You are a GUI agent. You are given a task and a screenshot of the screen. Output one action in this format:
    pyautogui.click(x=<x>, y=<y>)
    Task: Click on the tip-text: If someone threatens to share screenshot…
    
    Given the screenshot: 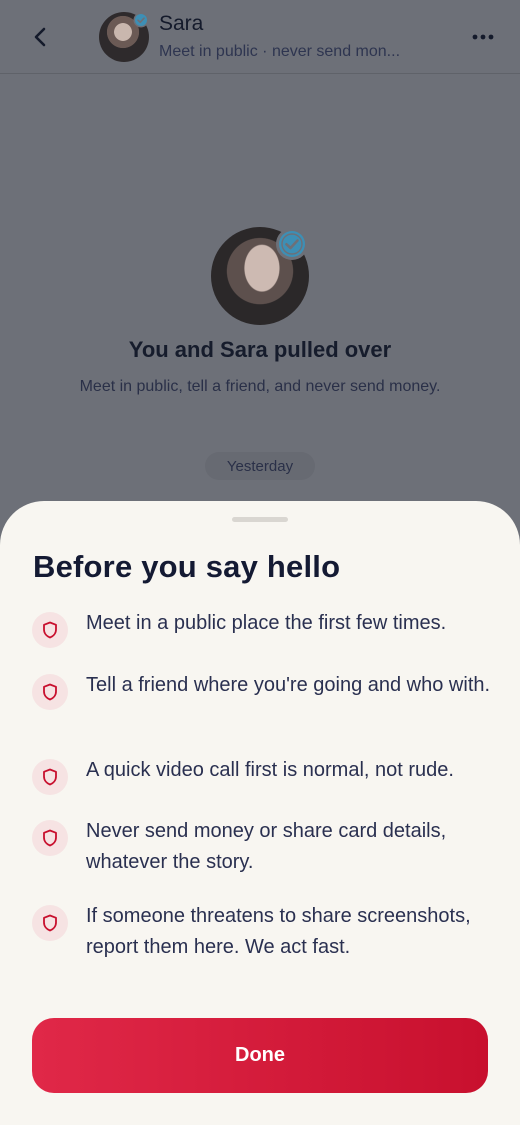 What is the action you would take?
    pyautogui.click(x=278, y=931)
    